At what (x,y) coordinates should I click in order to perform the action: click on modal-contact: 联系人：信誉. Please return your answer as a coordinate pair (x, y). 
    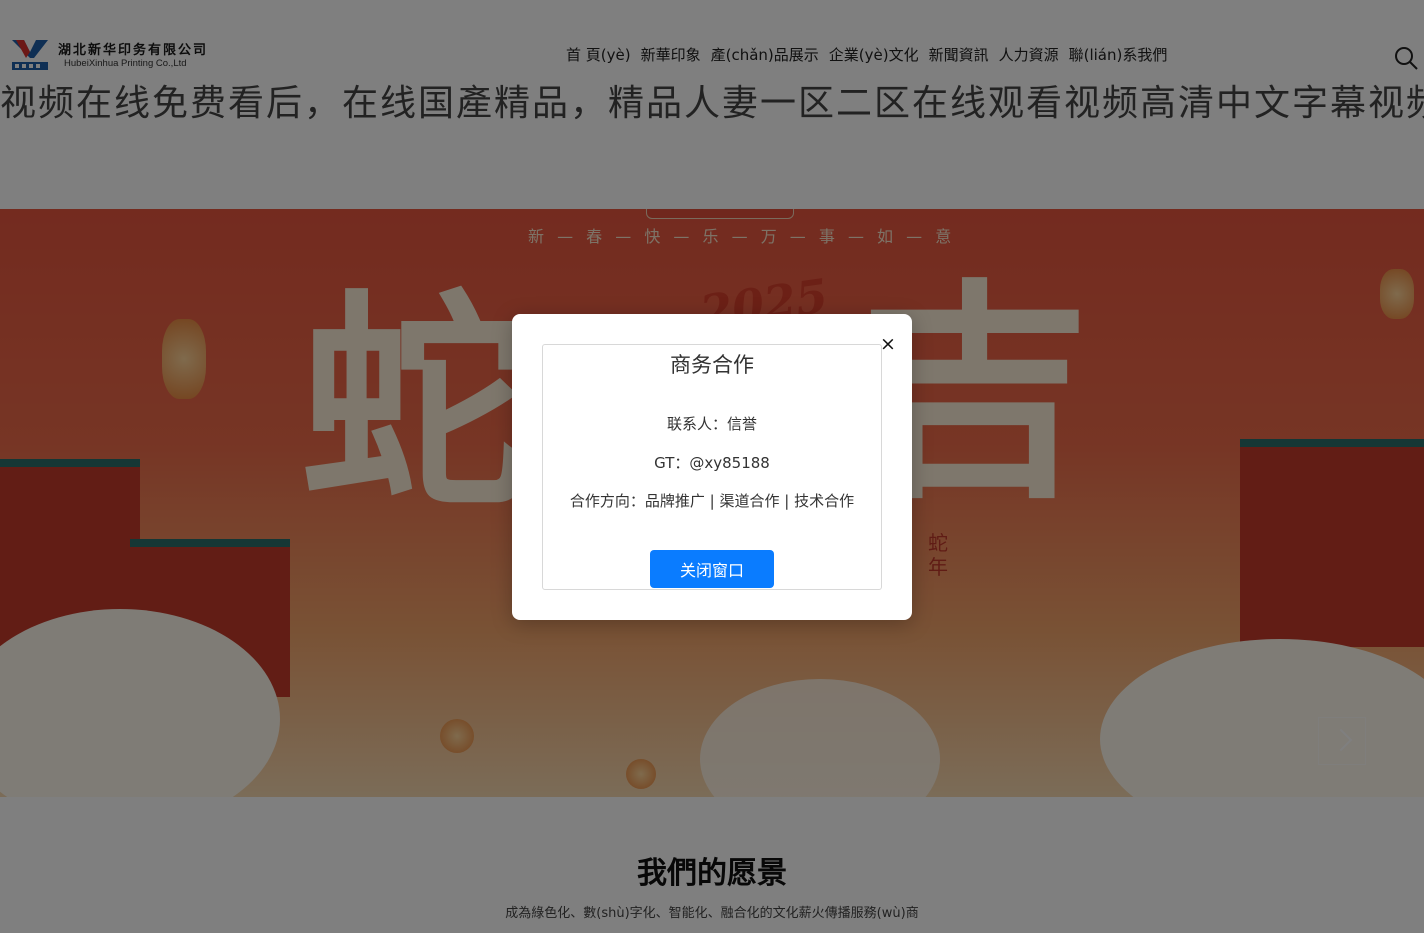
    Looking at the image, I should click on (711, 424).